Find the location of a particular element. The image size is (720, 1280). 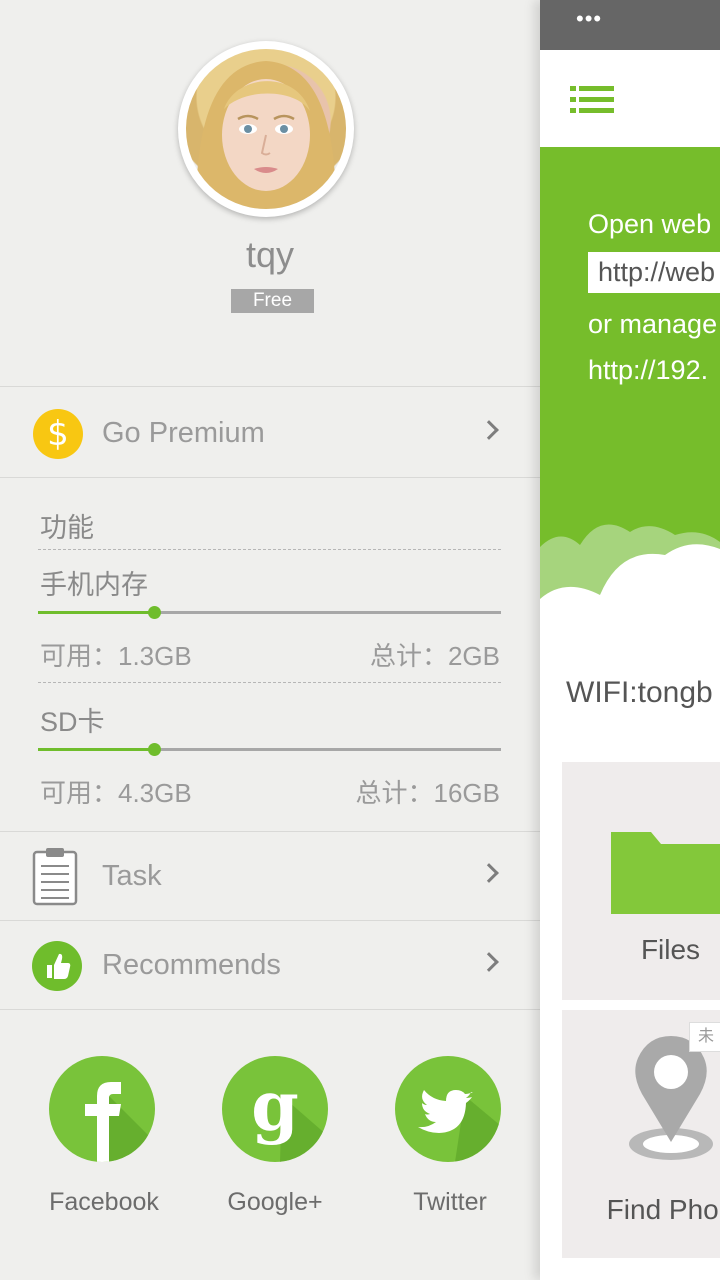

plan-badge: Free is located at coordinates (272, 301).